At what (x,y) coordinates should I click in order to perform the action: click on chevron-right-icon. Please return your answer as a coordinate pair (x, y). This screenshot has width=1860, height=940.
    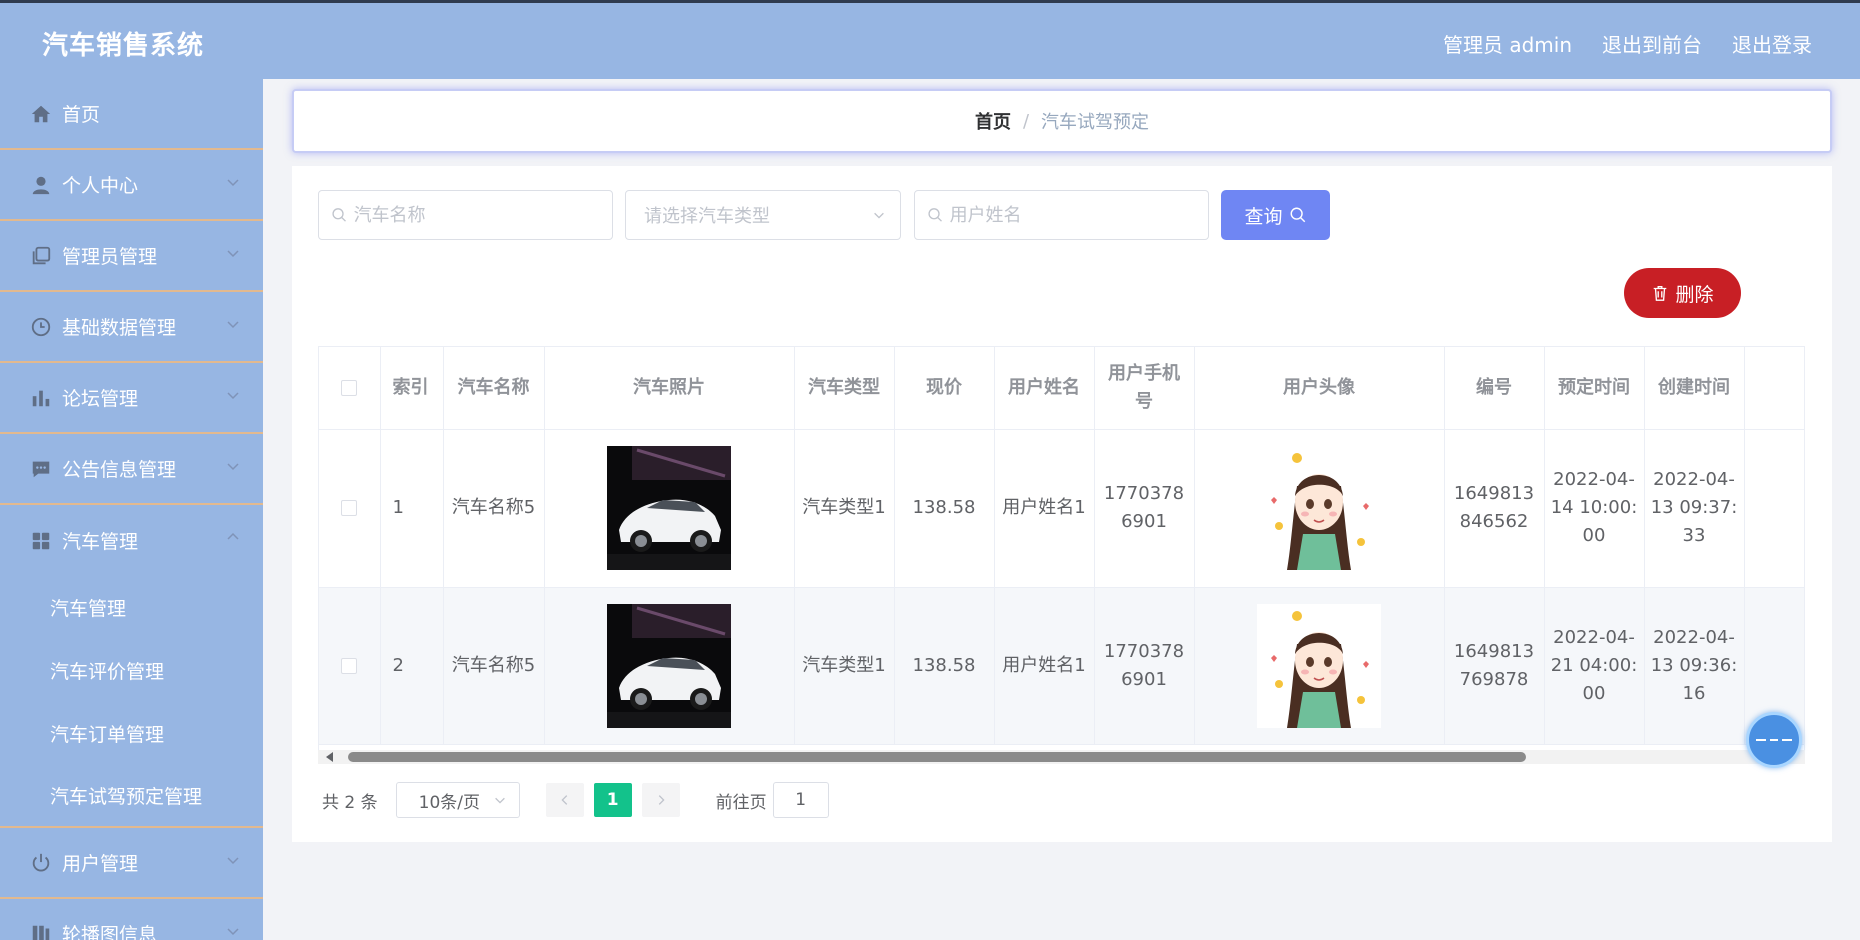
    Looking at the image, I should click on (661, 800).